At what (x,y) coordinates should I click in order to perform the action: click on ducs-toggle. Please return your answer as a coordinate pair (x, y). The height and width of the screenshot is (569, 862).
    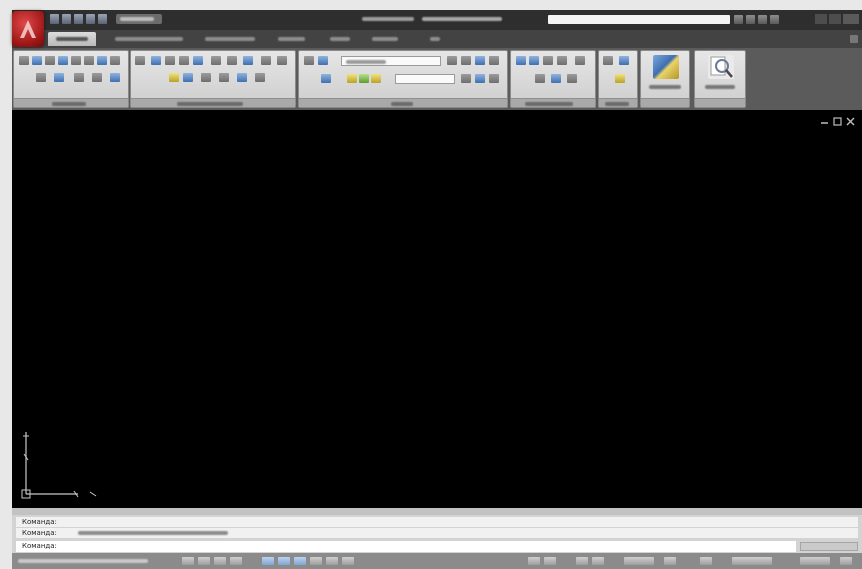
    Looking at the image, I should click on (300, 561).